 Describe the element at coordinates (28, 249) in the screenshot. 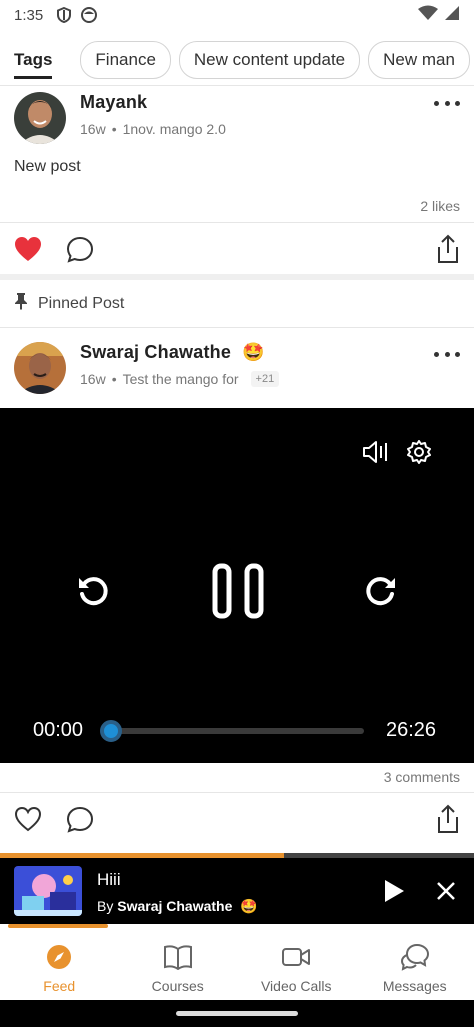

I see `heart-filled-icon` at that location.